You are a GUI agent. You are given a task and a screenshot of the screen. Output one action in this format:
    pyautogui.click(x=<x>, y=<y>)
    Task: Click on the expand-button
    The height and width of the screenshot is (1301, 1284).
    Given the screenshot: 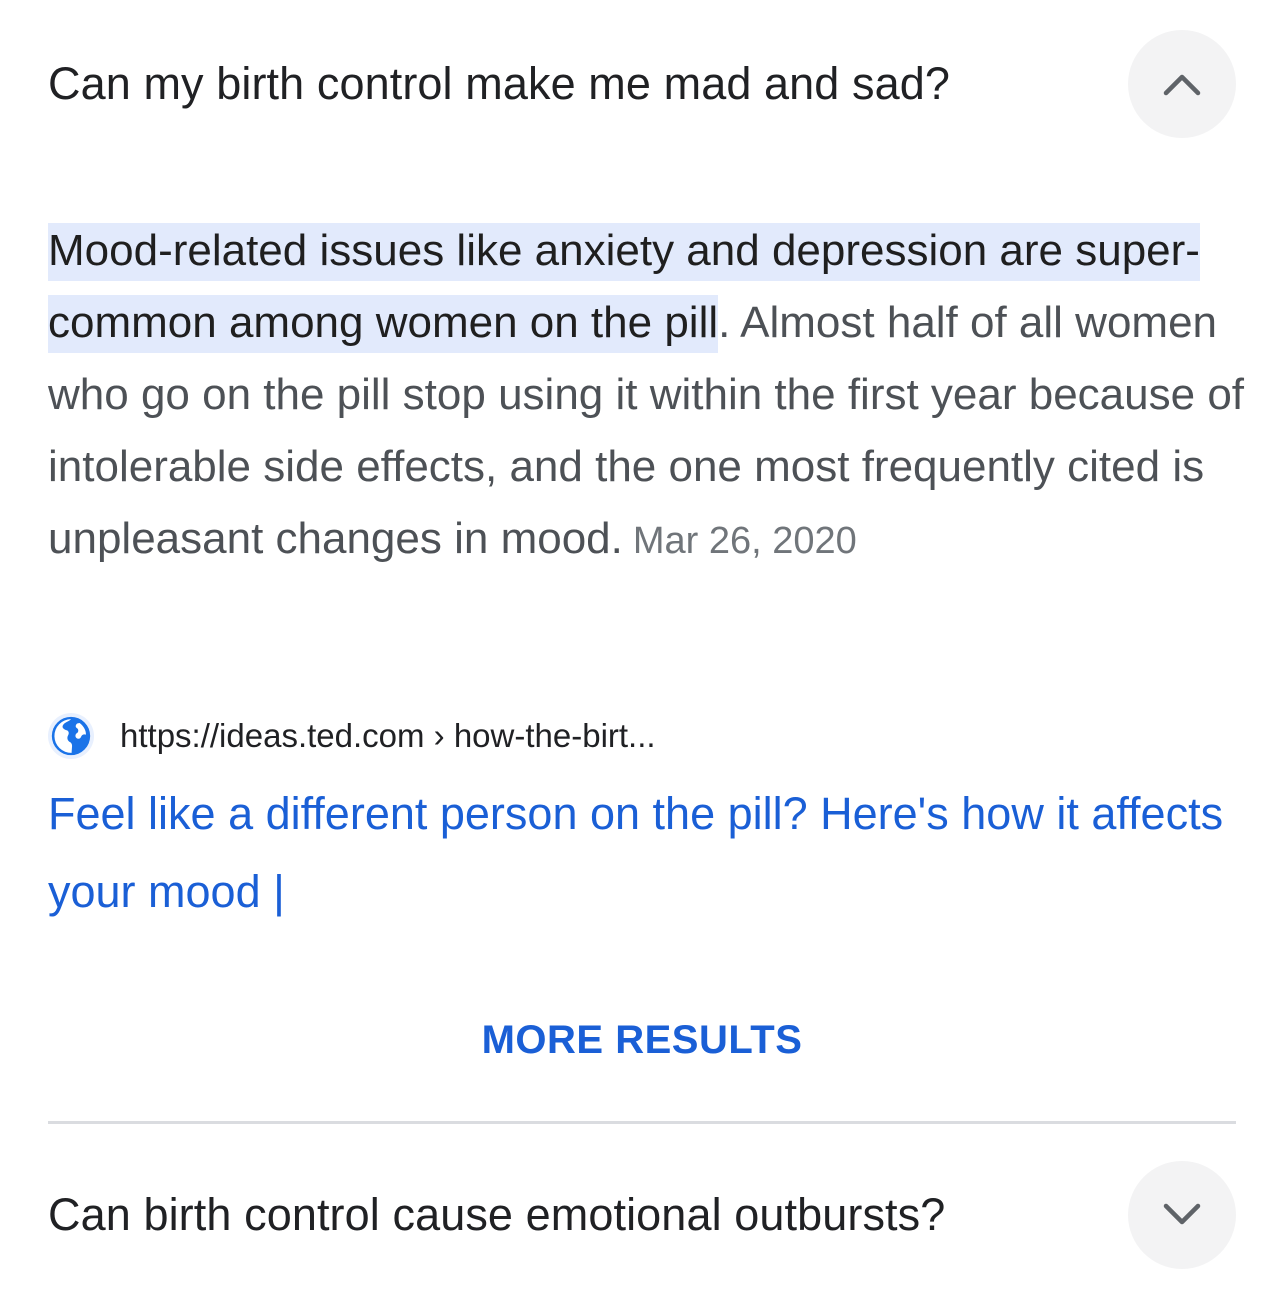 What is the action you would take?
    pyautogui.click(x=1182, y=1215)
    